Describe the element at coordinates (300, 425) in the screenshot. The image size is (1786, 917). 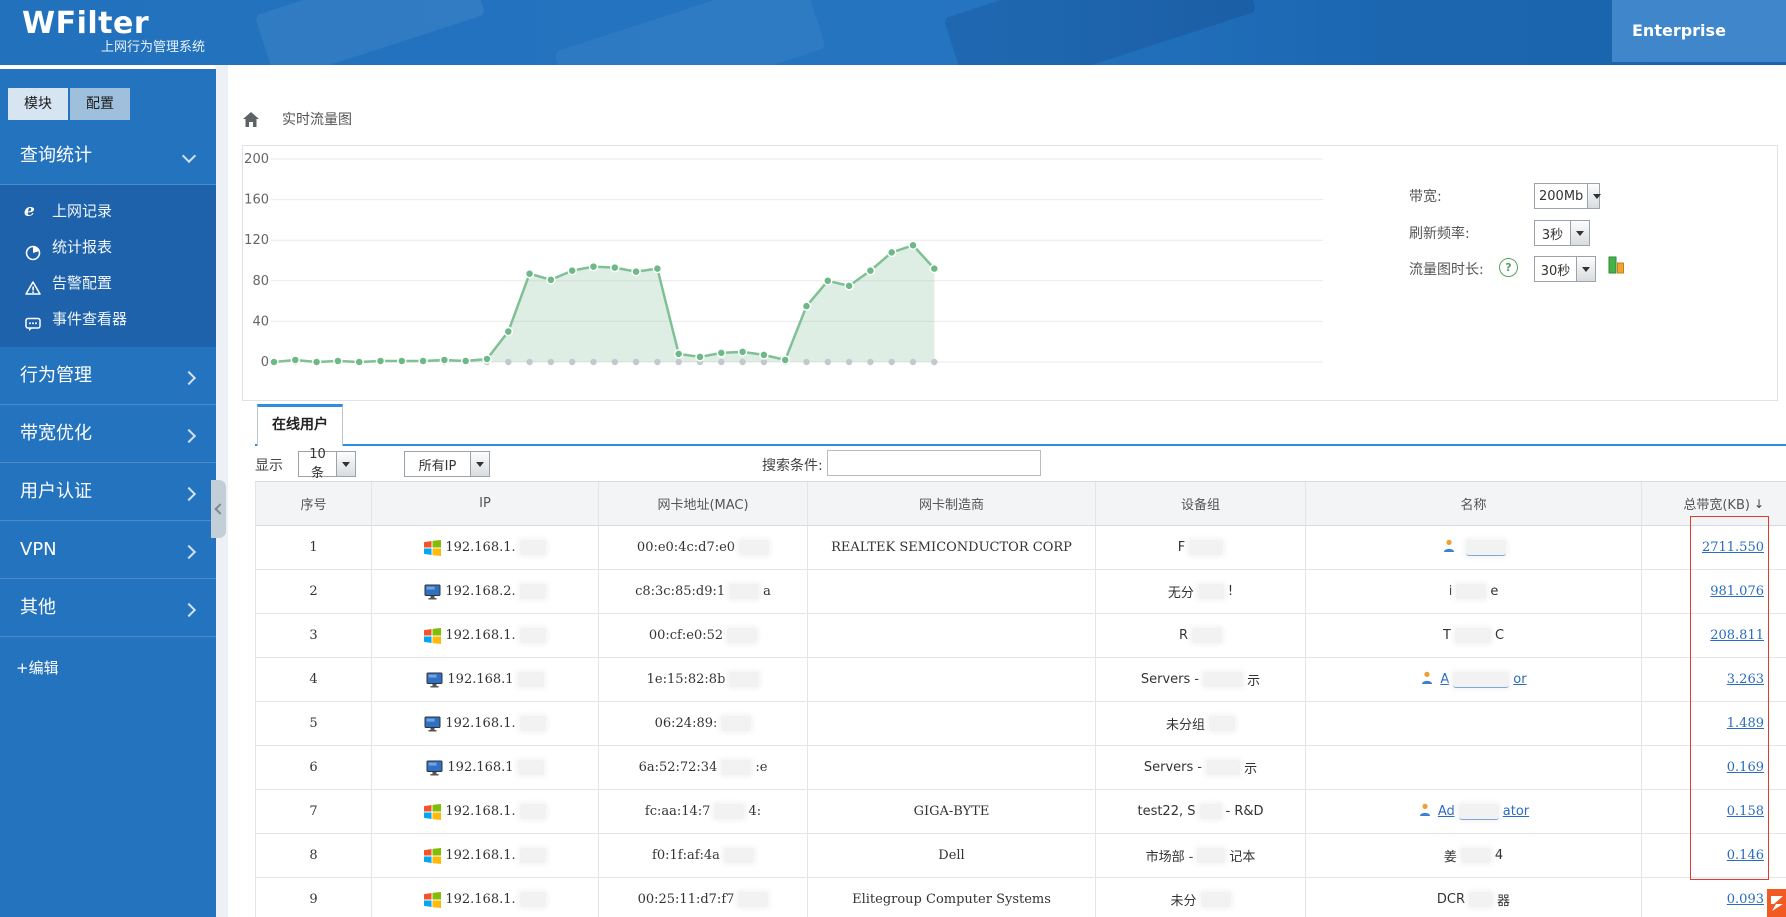
I see `tab-online-users: 在线用户` at that location.